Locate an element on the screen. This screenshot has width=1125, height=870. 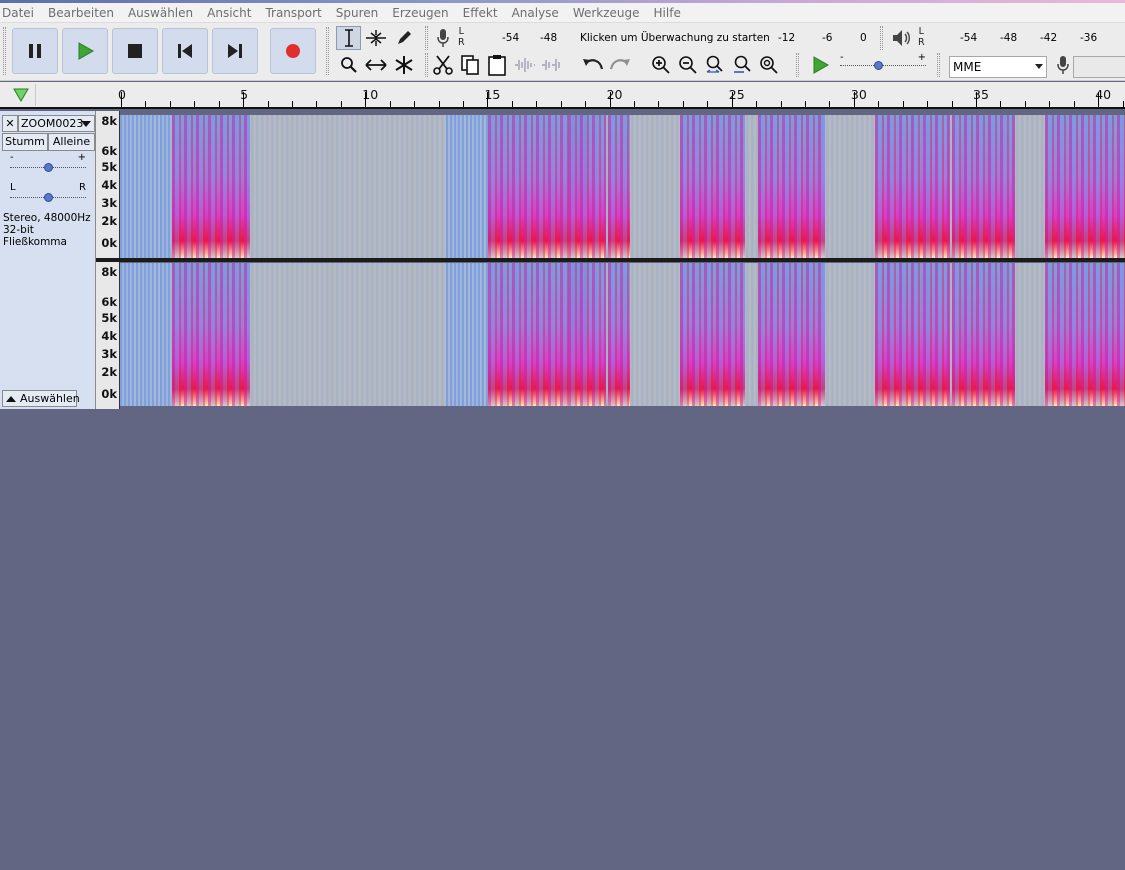
spectrogram-right-channel is located at coordinates (622, 334).